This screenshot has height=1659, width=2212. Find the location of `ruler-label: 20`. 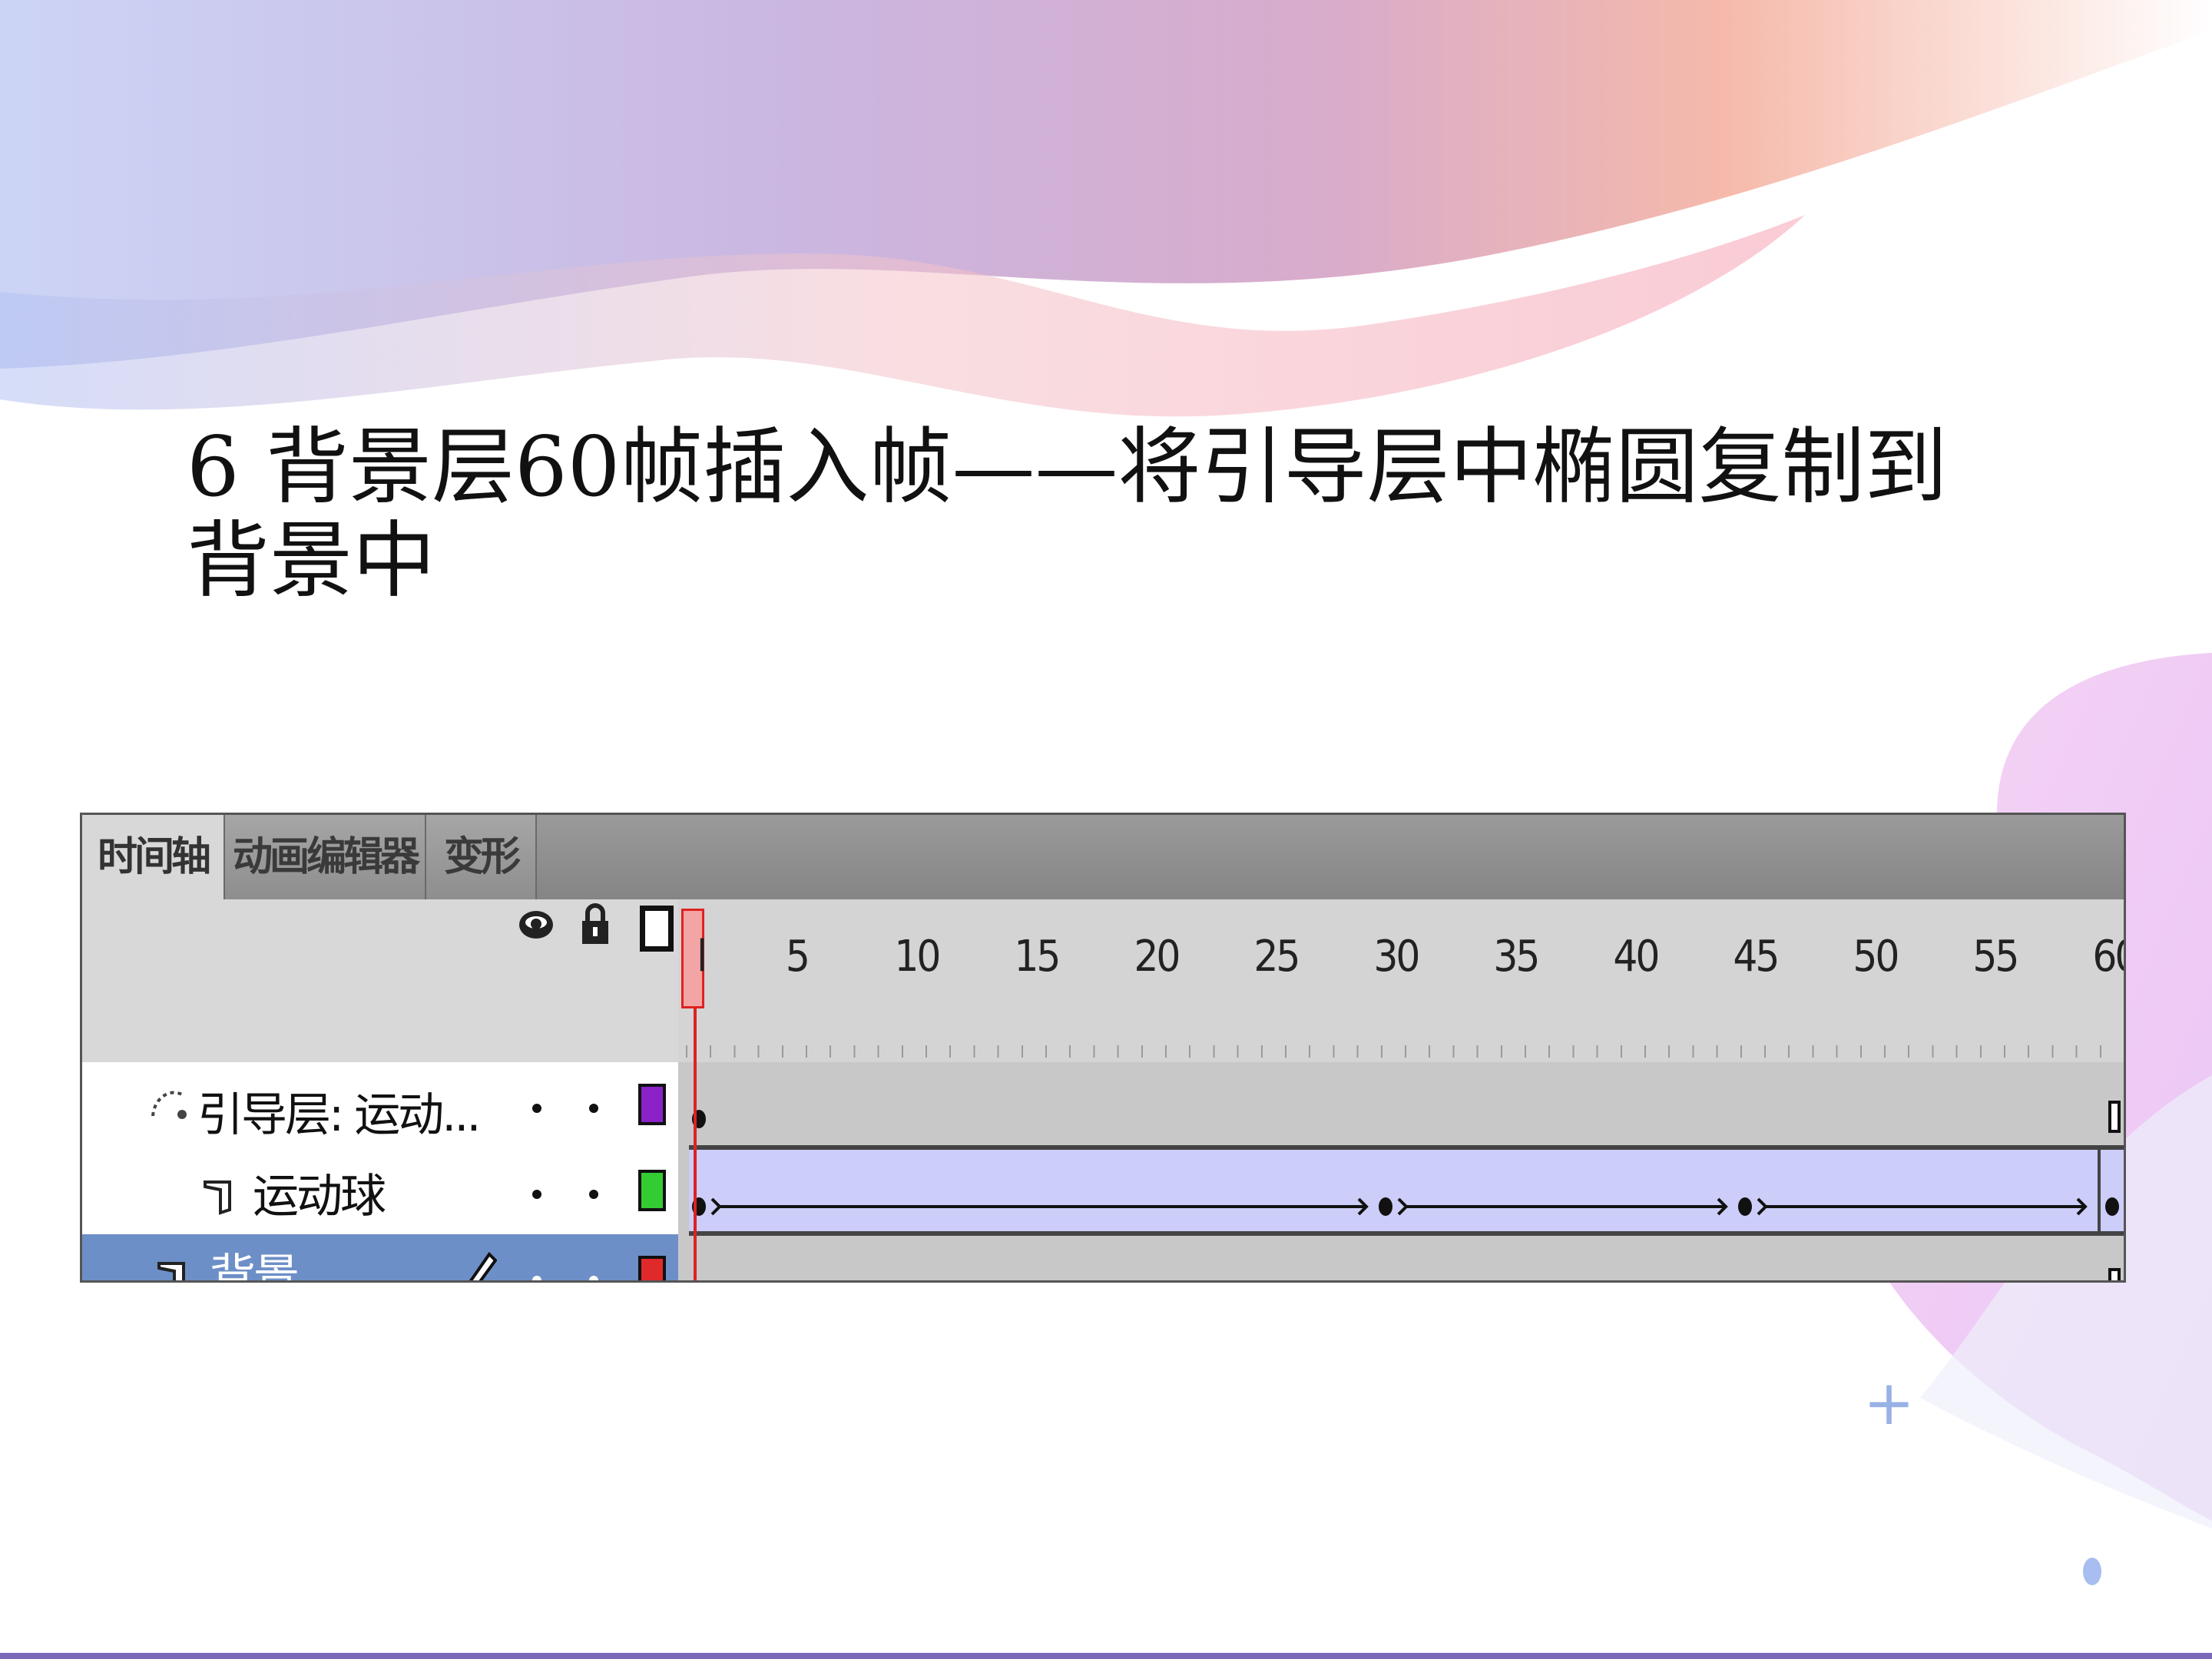

ruler-label: 20 is located at coordinates (1158, 957).